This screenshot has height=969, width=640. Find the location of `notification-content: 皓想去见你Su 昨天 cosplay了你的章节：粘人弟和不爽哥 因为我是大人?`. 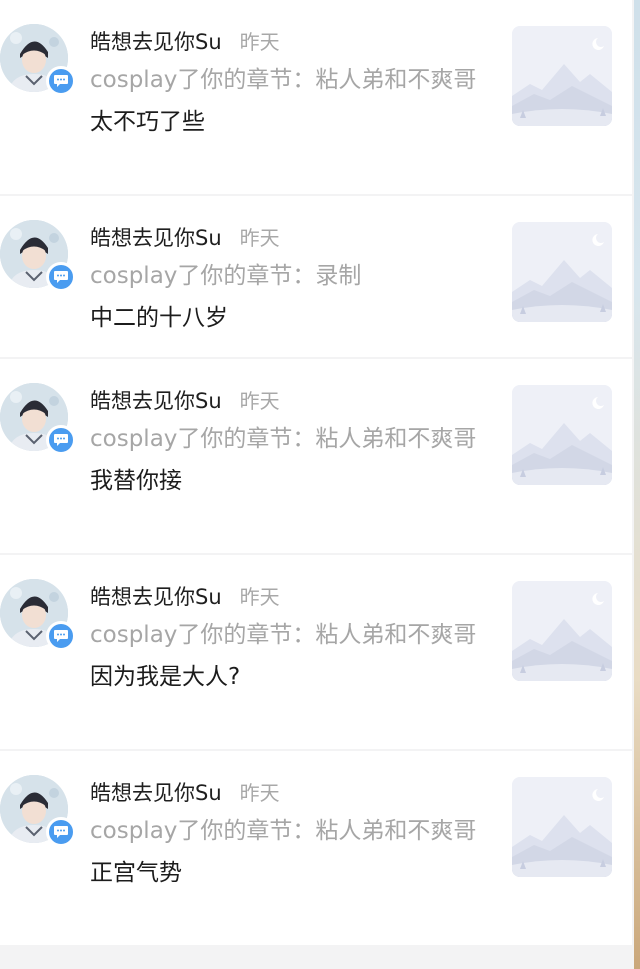

notification-content: 皓想去见你Su 昨天 cosplay了你的章节：粘人弟和不爽哥 因为我是大人? is located at coordinates (290, 637).